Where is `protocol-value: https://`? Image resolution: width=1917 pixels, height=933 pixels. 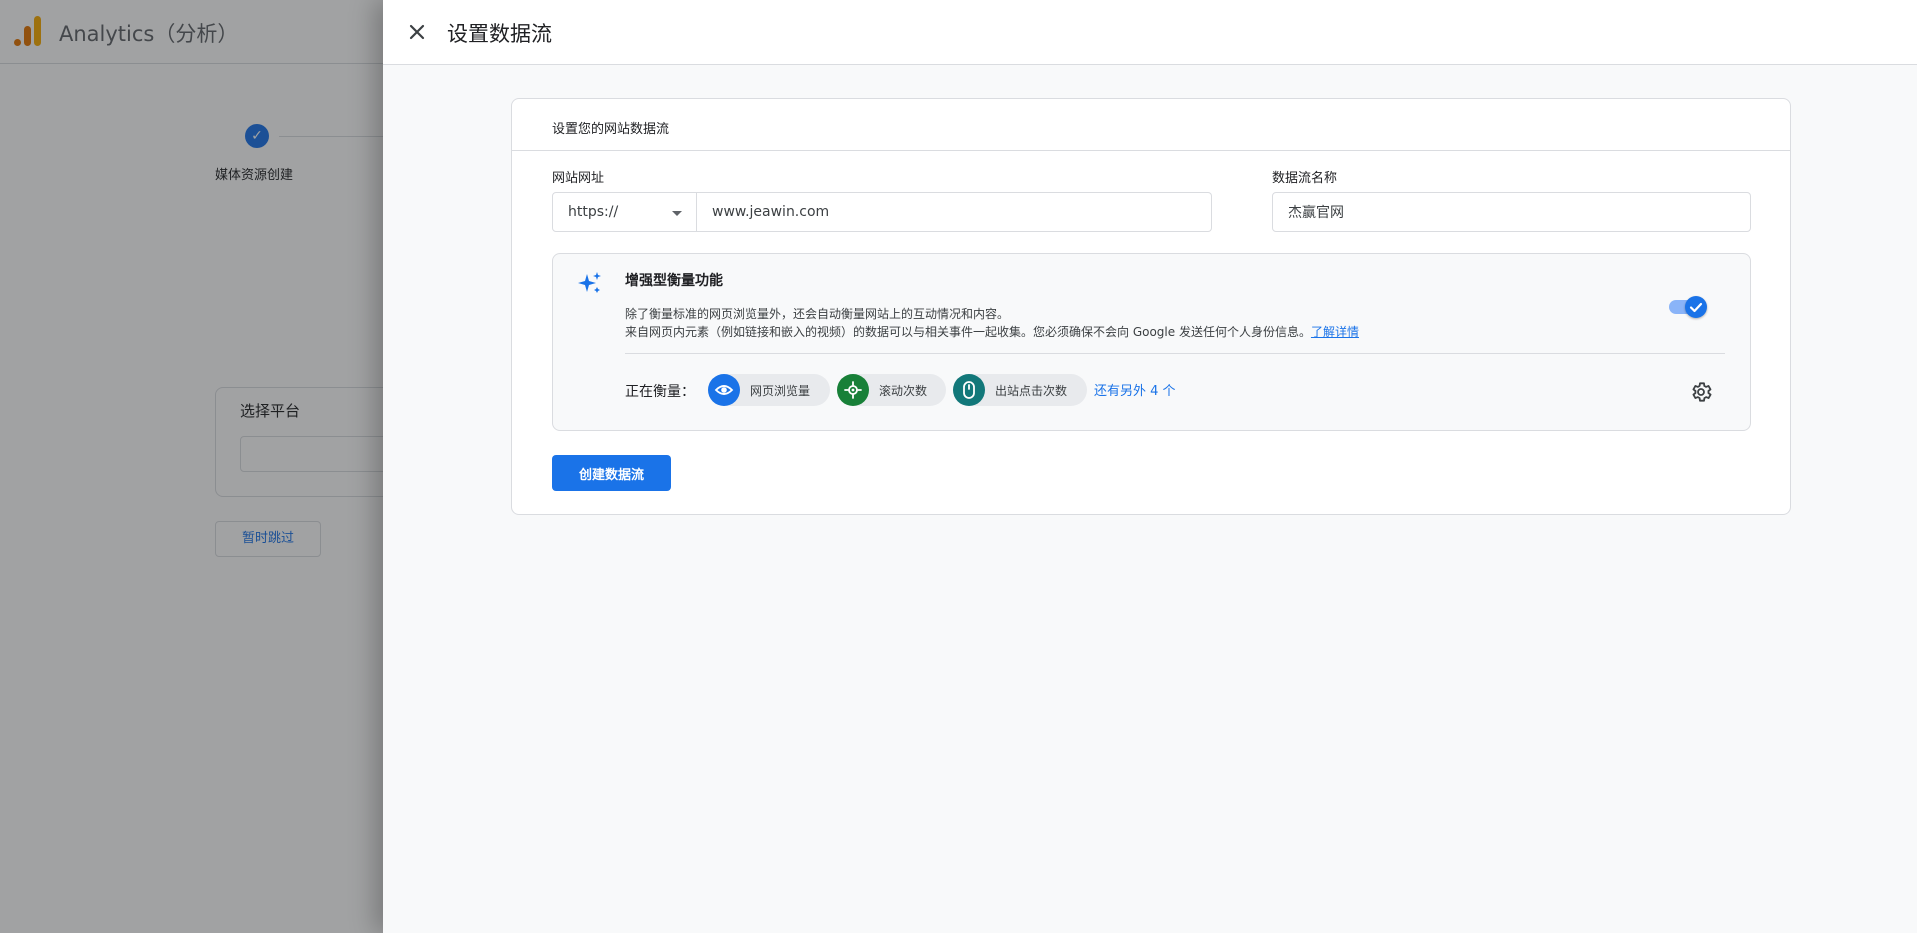
protocol-value: https:// is located at coordinates (593, 212).